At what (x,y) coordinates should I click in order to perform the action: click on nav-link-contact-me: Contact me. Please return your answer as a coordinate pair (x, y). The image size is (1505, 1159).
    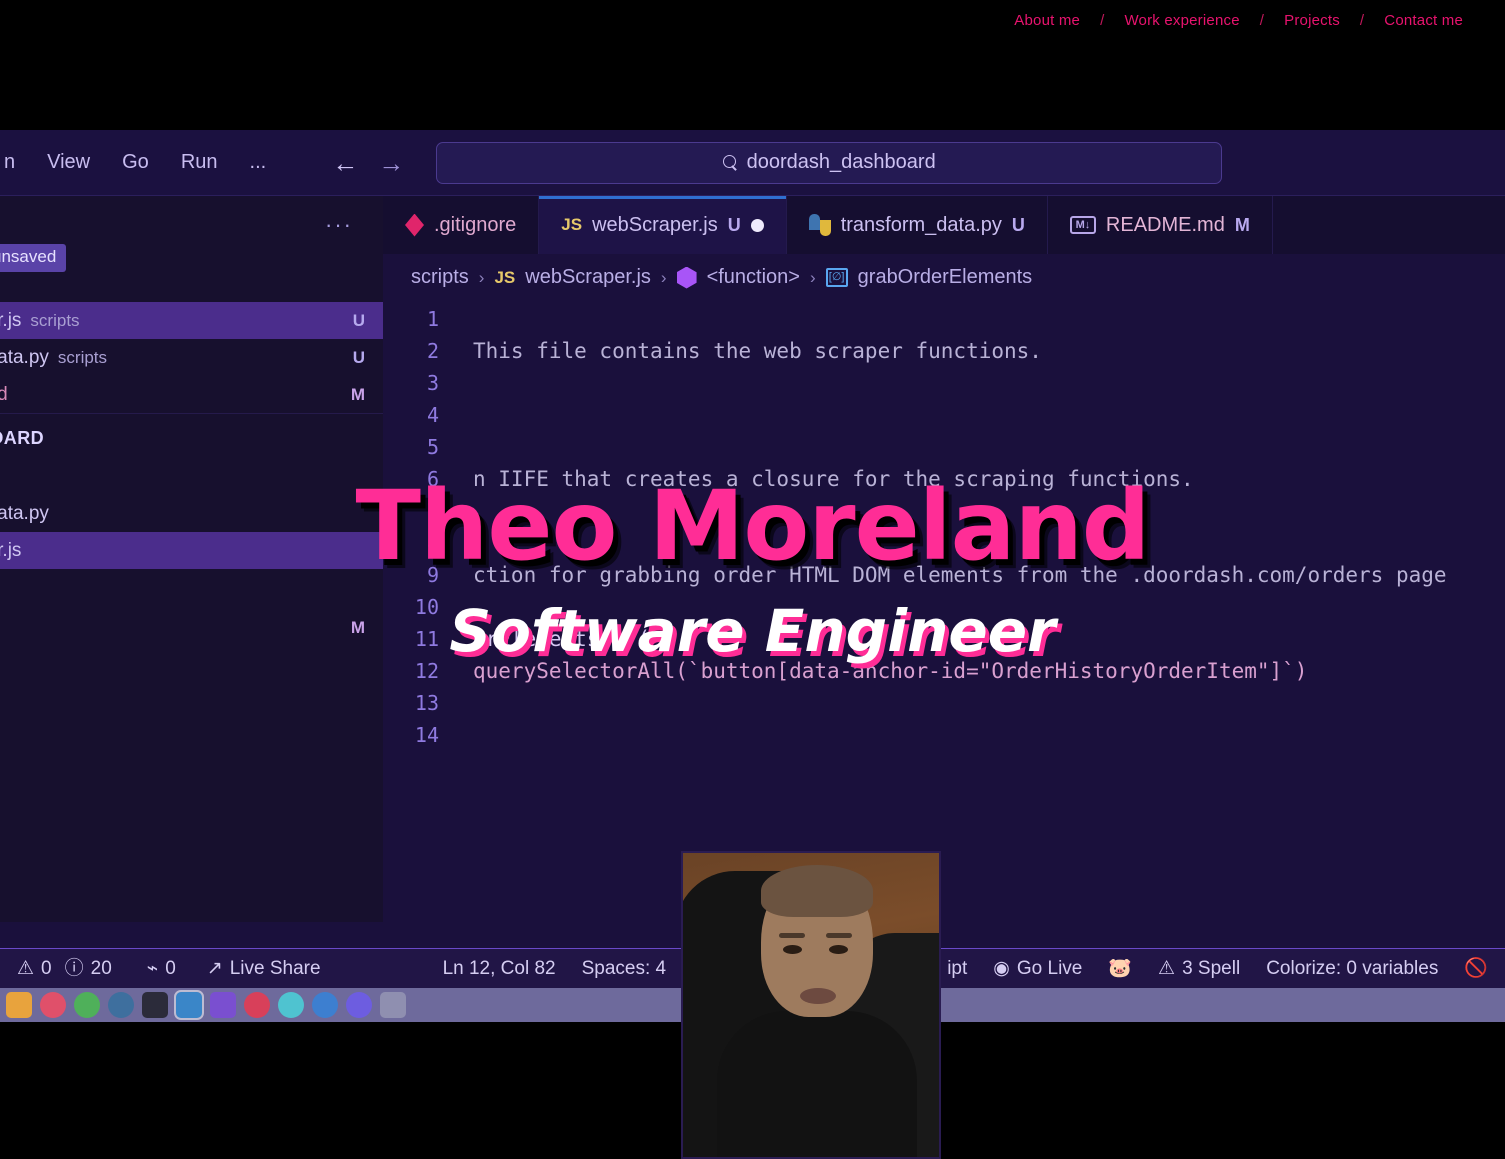
    Looking at the image, I should click on (1423, 20).